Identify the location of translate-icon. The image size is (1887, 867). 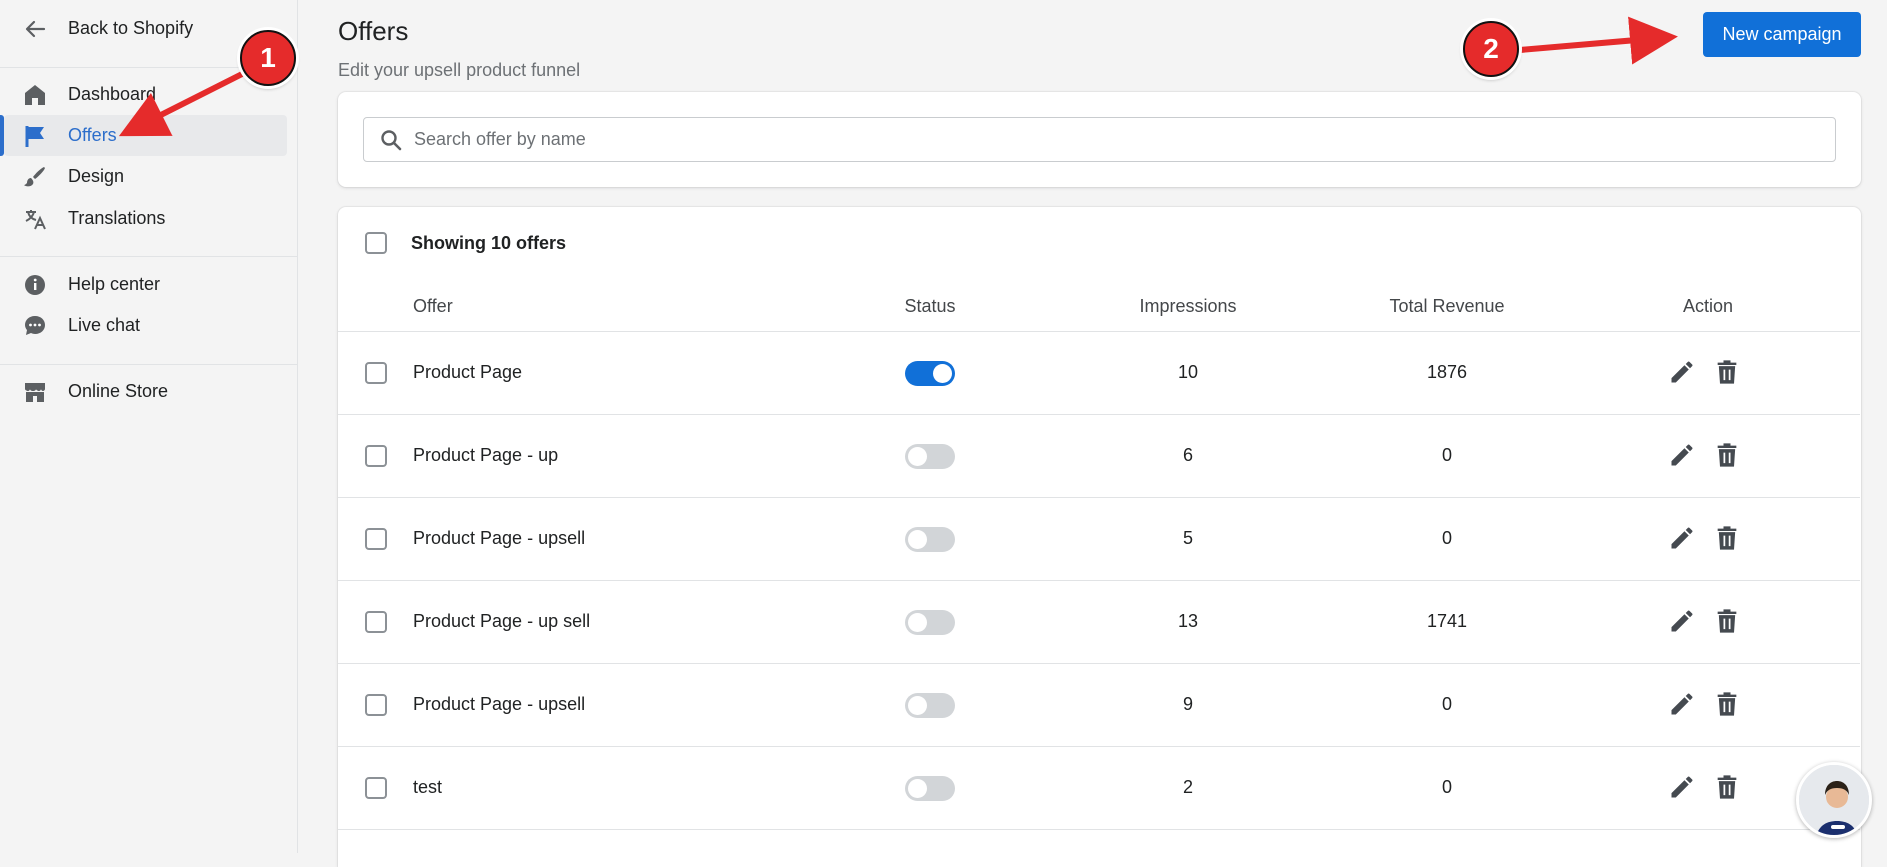
(35, 219).